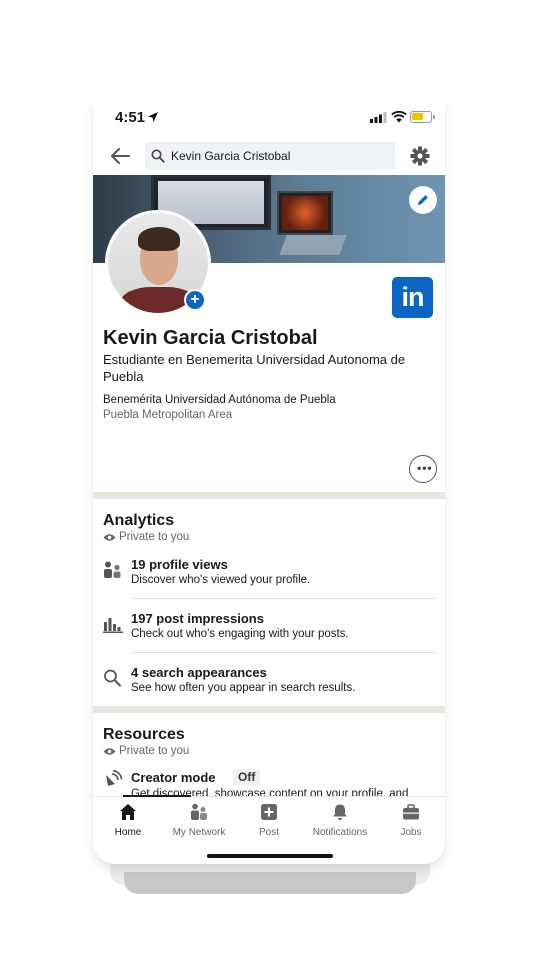 The image size is (540, 960). Describe the element at coordinates (199, 811) in the screenshot. I see `network-icon` at that location.